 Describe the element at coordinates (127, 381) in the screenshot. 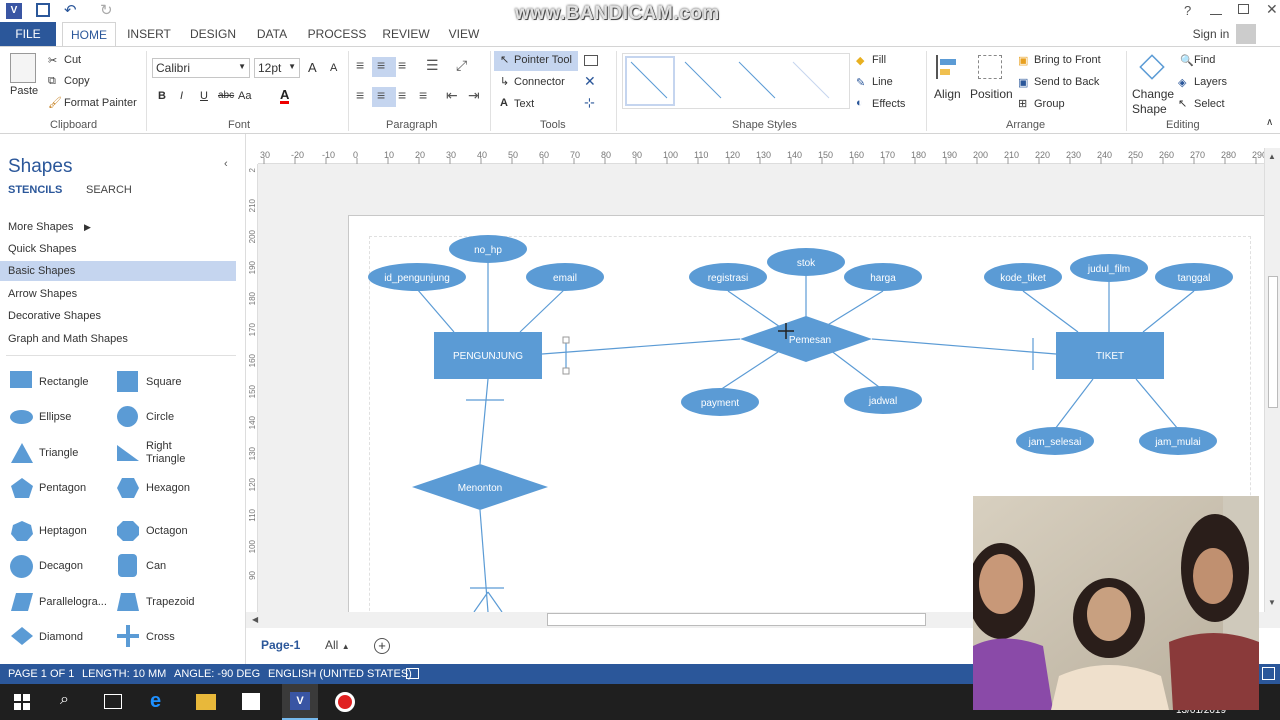

I see `square-icon` at that location.